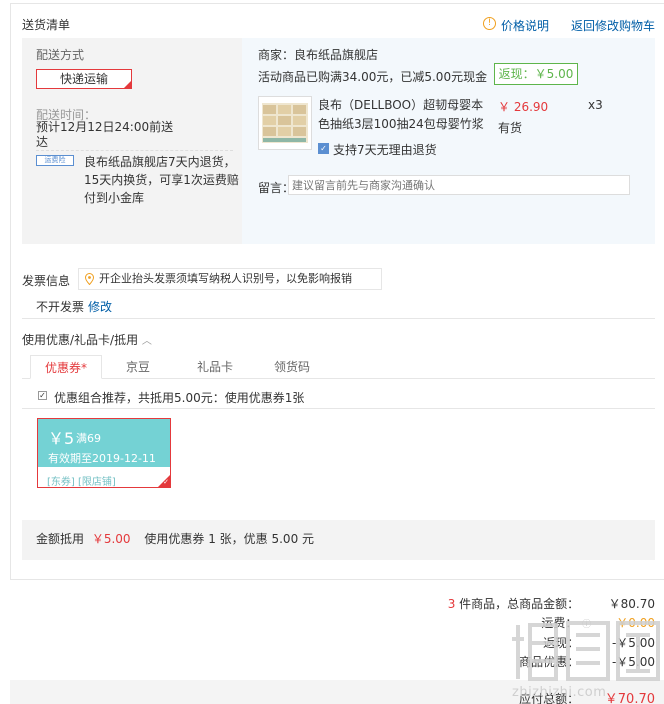  What do you see at coordinates (587, 659) in the screenshot?
I see `site-watermark: zhizhizhi.com` at bounding box center [587, 659].